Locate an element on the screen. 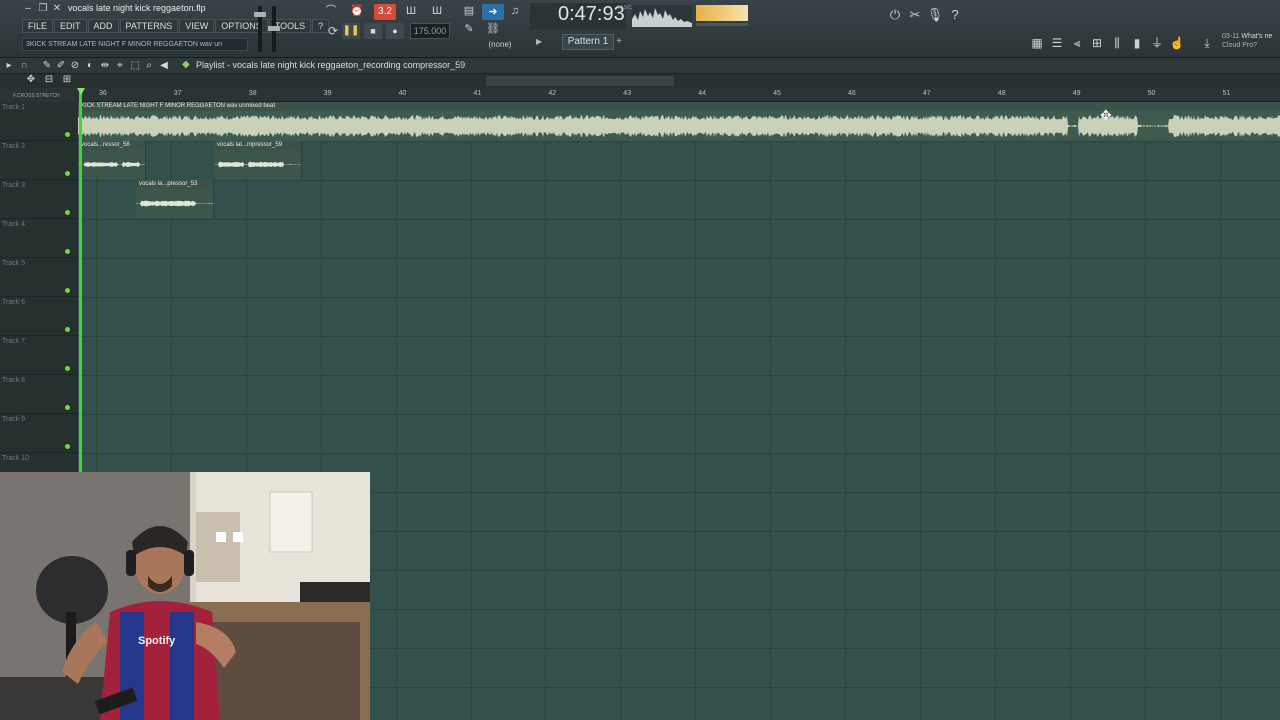 The image size is (1280, 720). playlist-menu-icon: ▸ is located at coordinates (9, 66).